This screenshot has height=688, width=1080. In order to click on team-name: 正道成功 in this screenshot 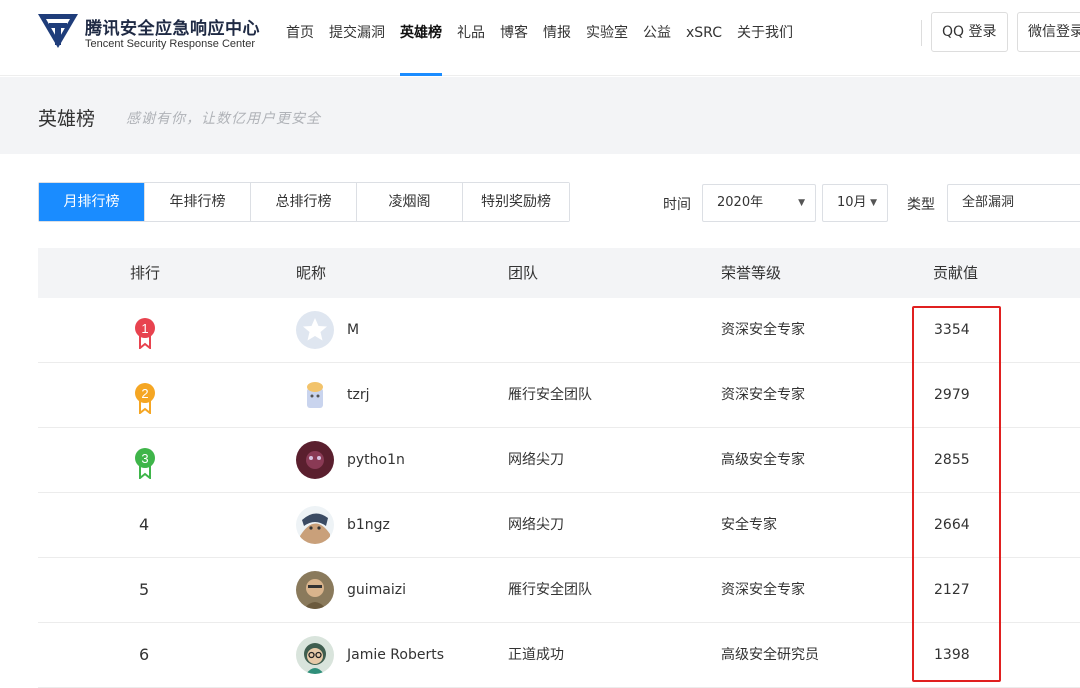, I will do `click(536, 655)`.